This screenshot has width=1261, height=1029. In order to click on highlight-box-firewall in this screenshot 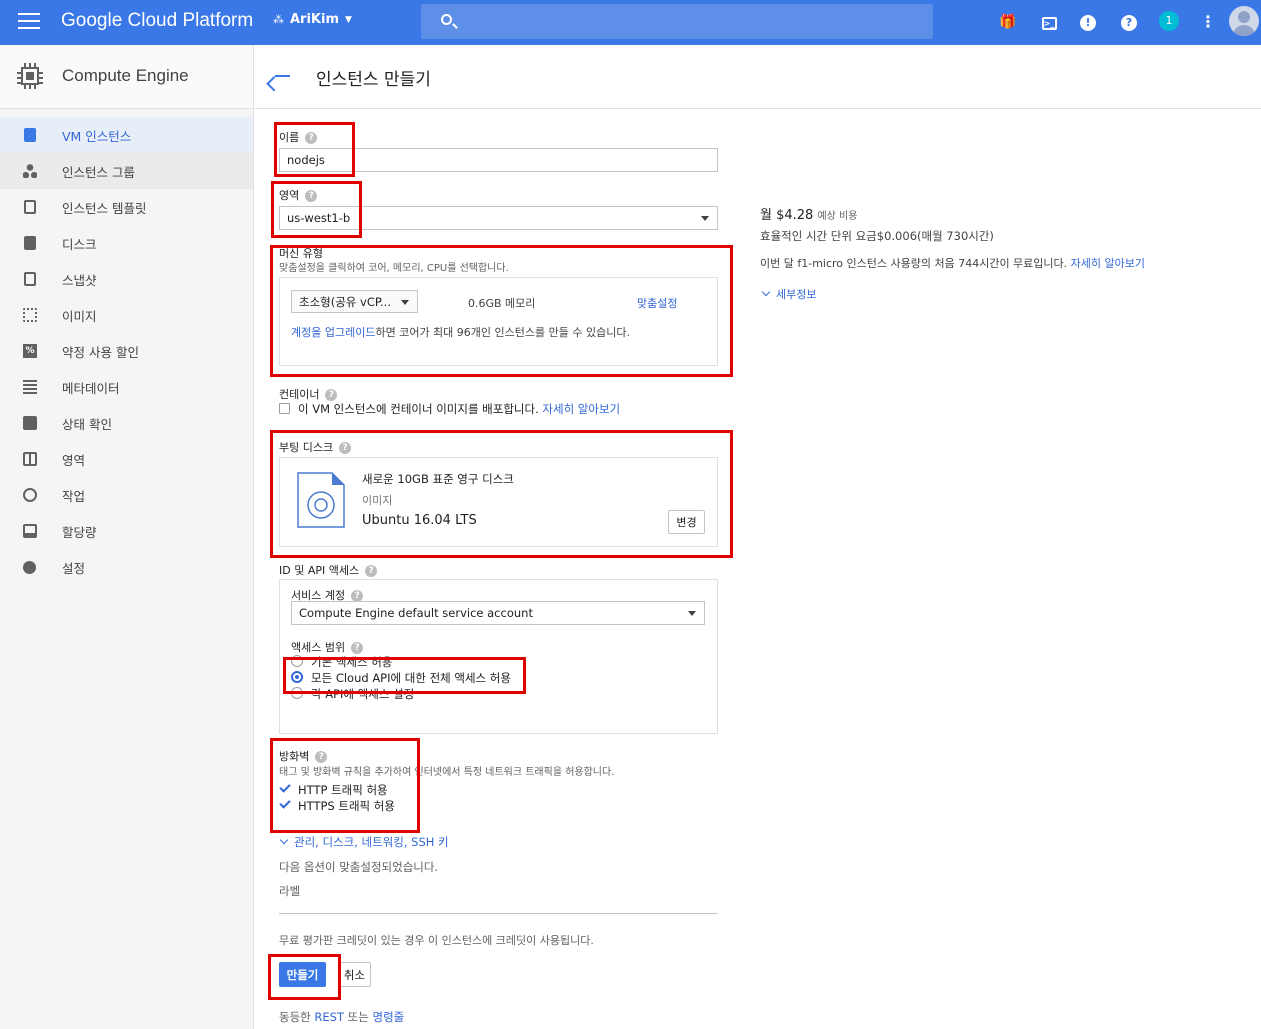, I will do `click(345, 785)`.